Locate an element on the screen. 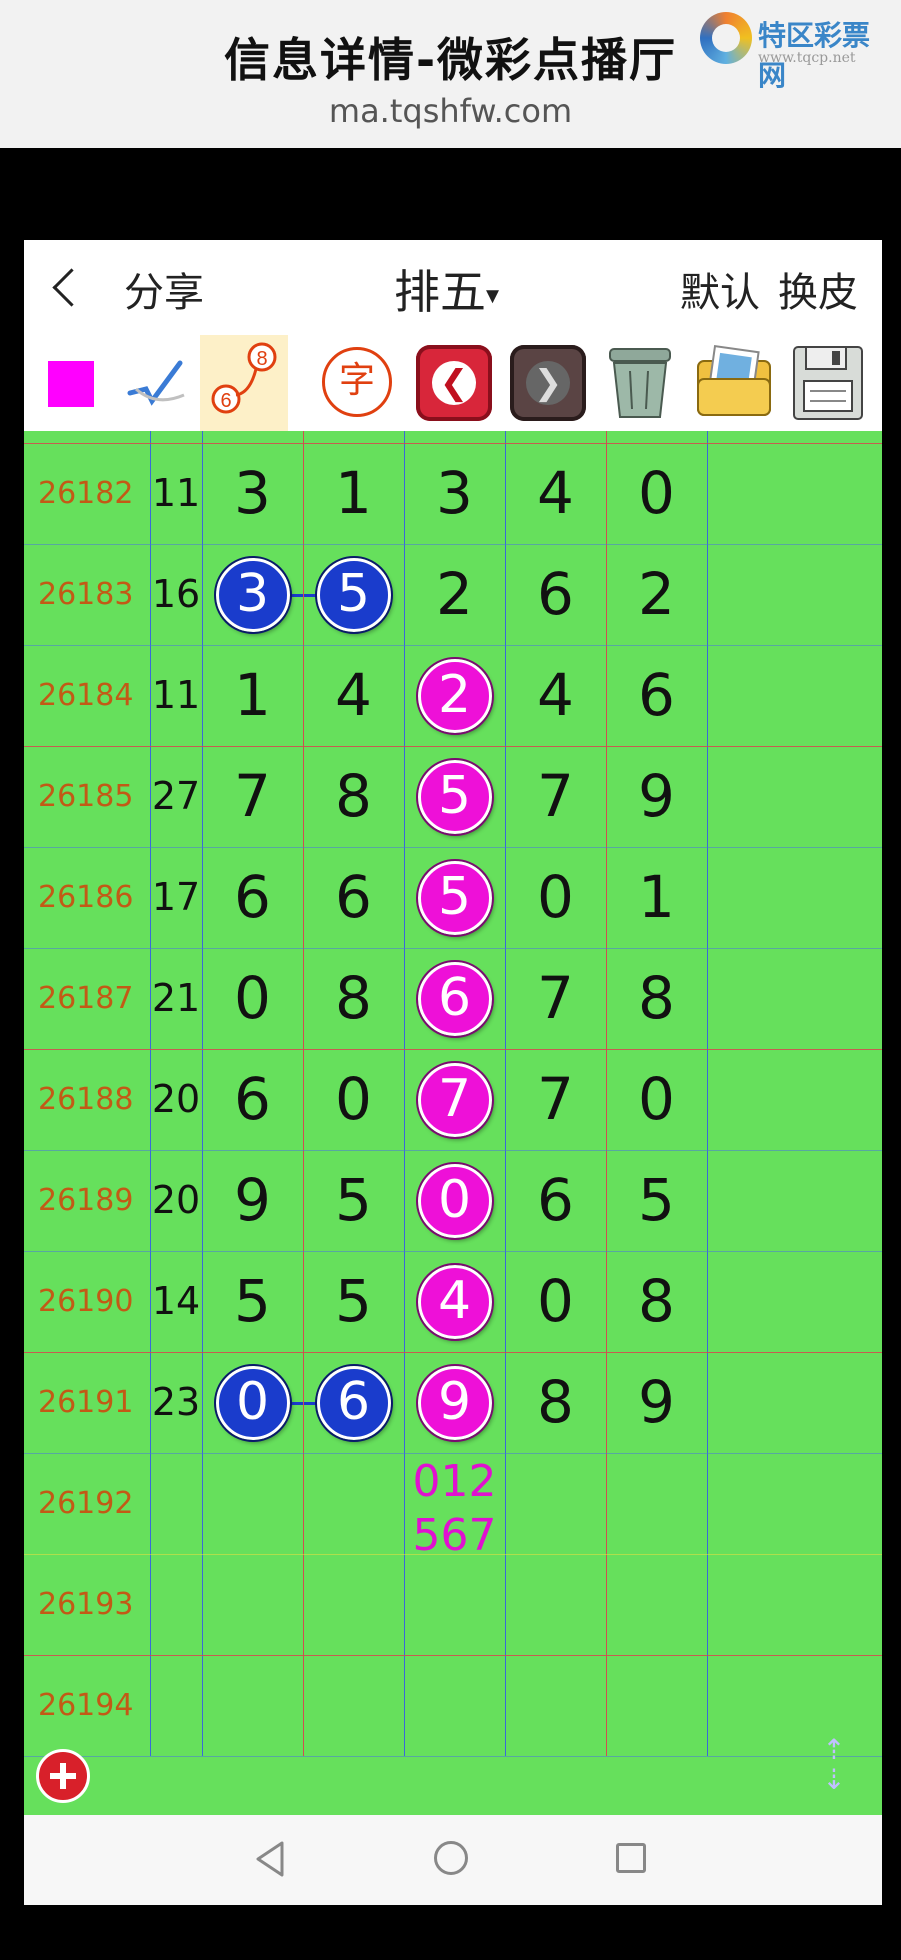 This screenshot has width=901, height=1960. site-logo: 特区彩票网 www.tqcp.net is located at coordinates (795, 52).